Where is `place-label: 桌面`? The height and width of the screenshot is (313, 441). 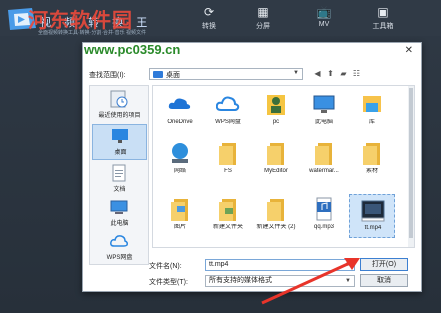
place-label: 桌面 is located at coordinates (120, 153).